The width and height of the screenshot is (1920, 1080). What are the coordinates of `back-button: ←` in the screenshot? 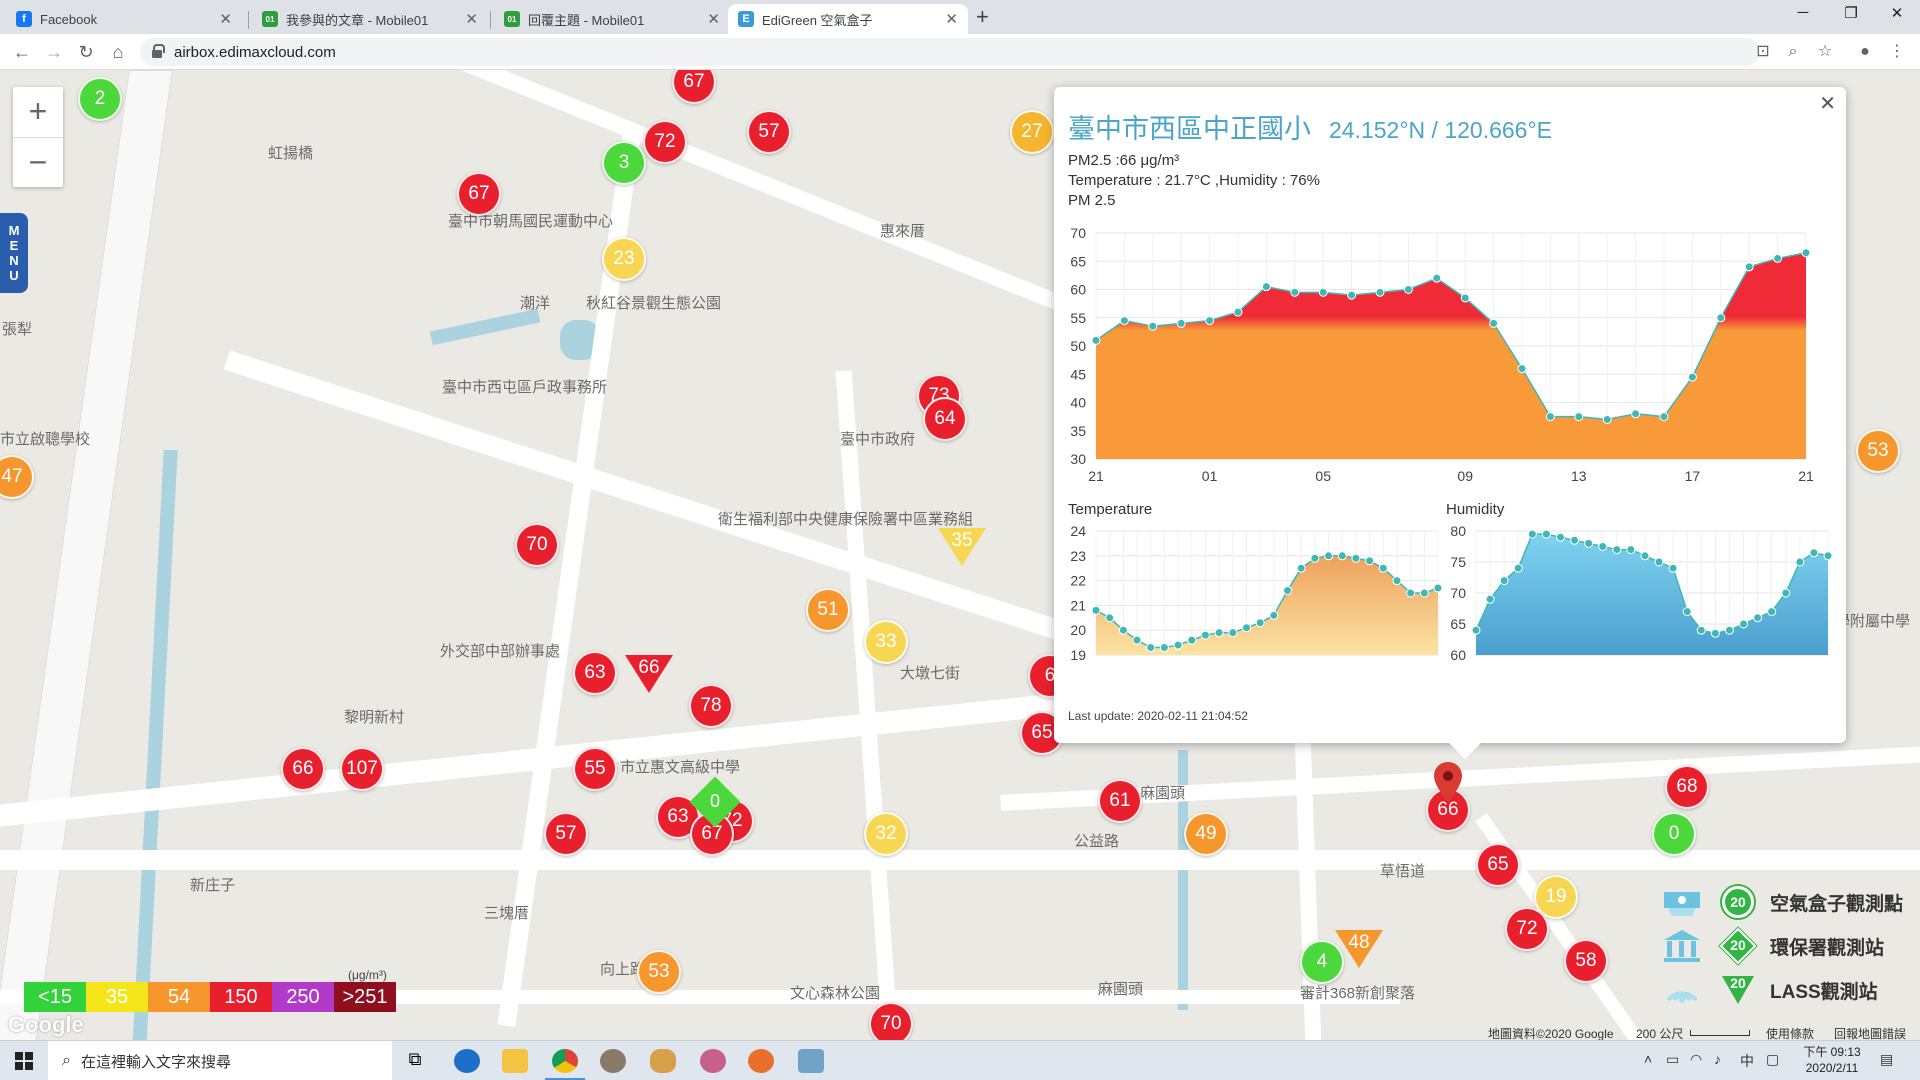 It's located at (22, 52).